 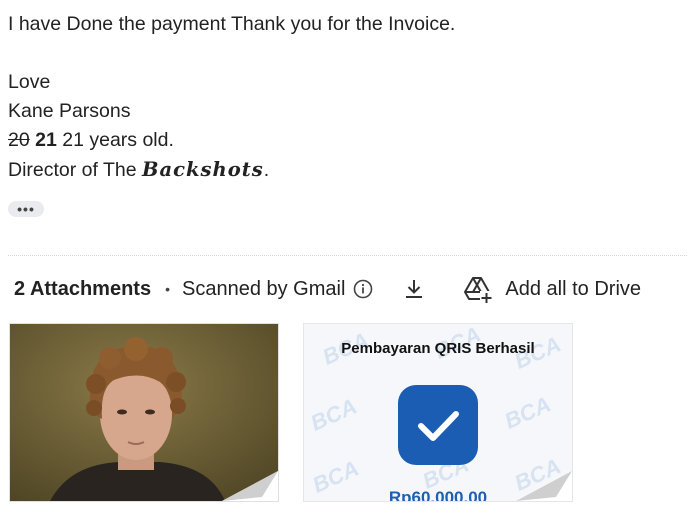 What do you see at coordinates (478, 289) in the screenshot?
I see `drive-add-icon` at bounding box center [478, 289].